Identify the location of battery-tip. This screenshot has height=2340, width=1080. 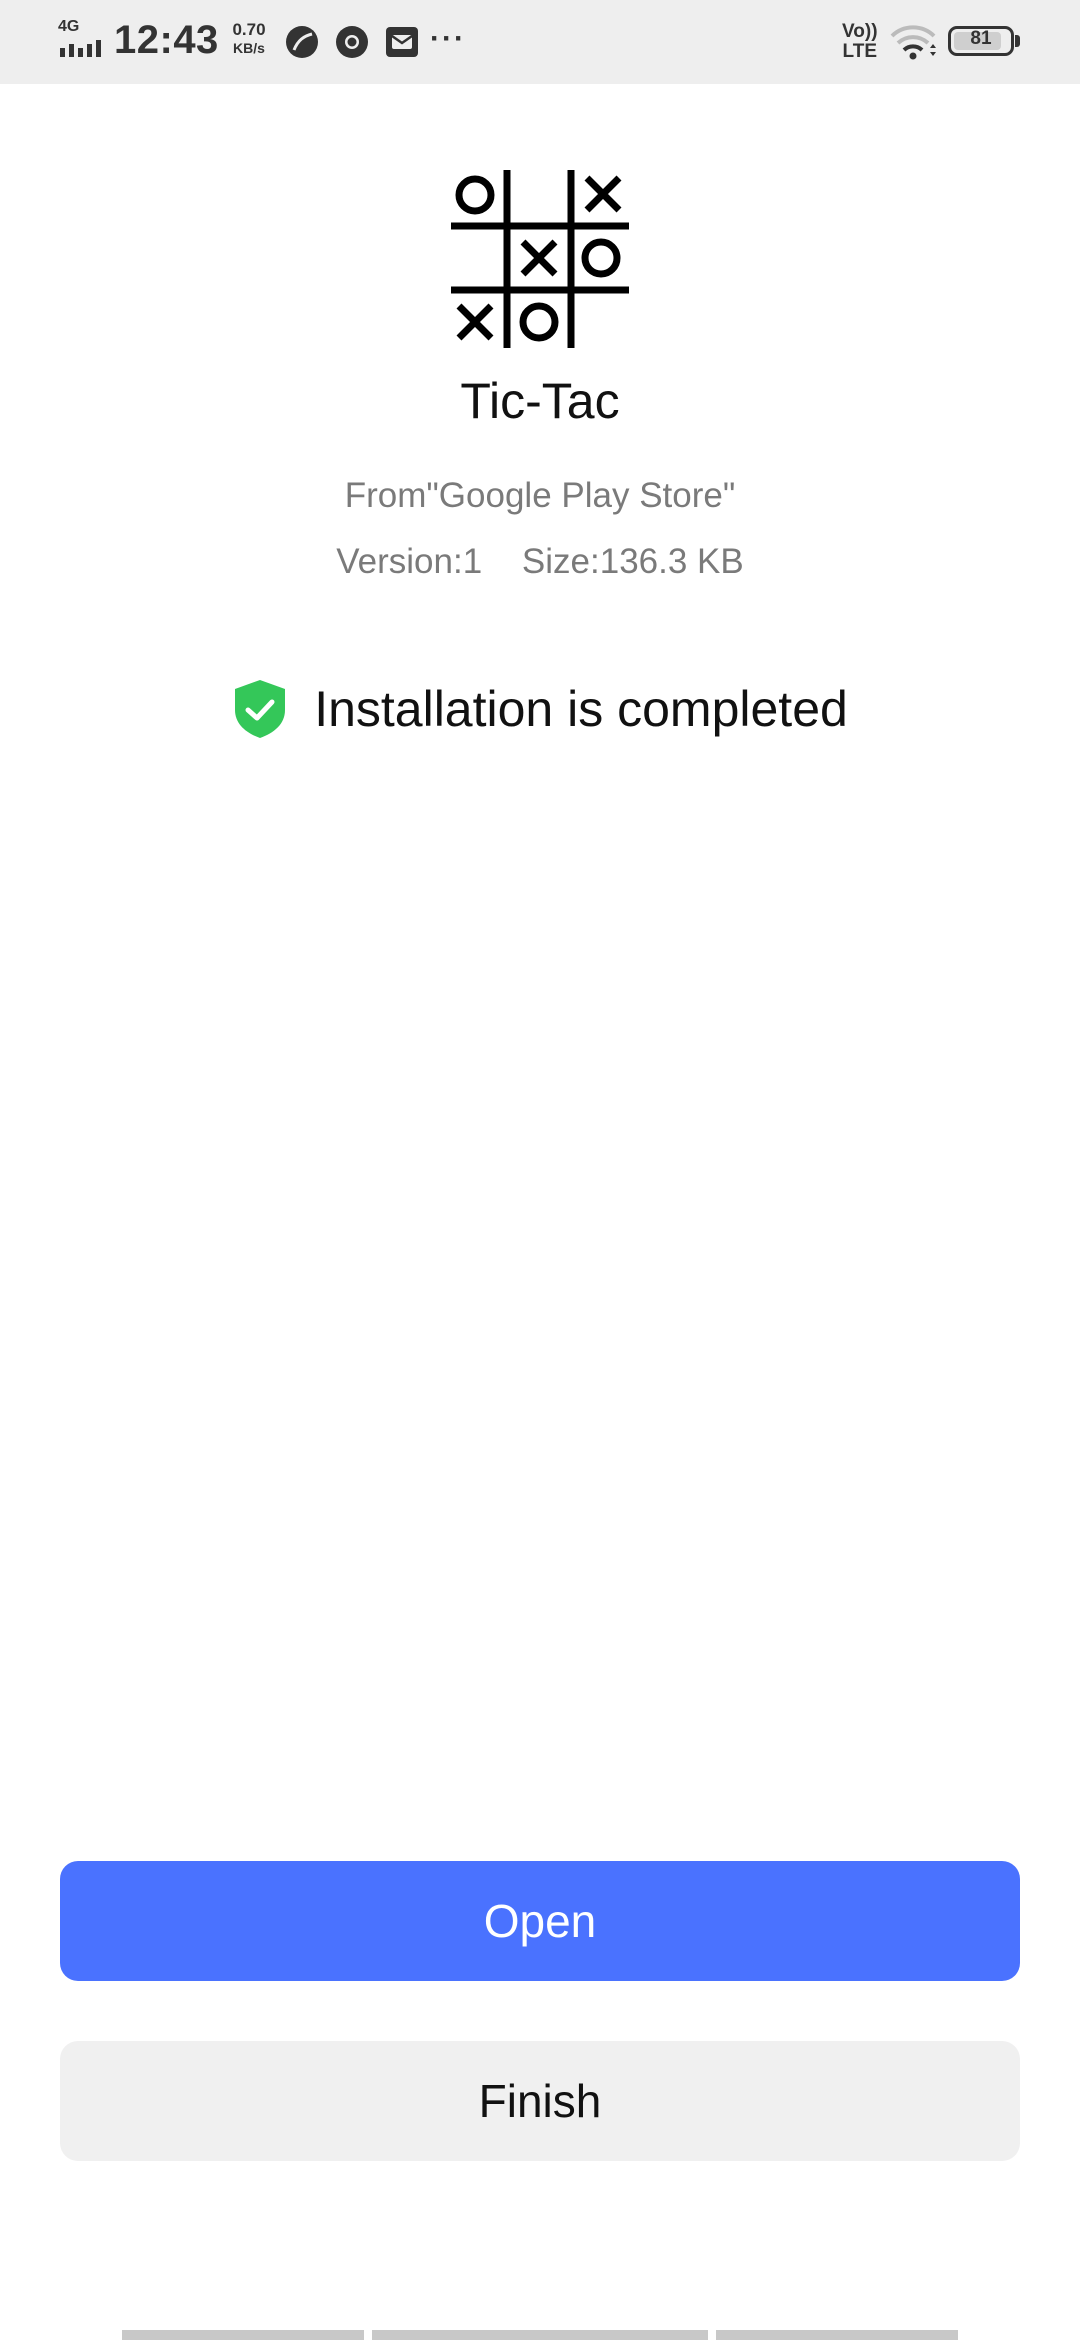
(1017, 41).